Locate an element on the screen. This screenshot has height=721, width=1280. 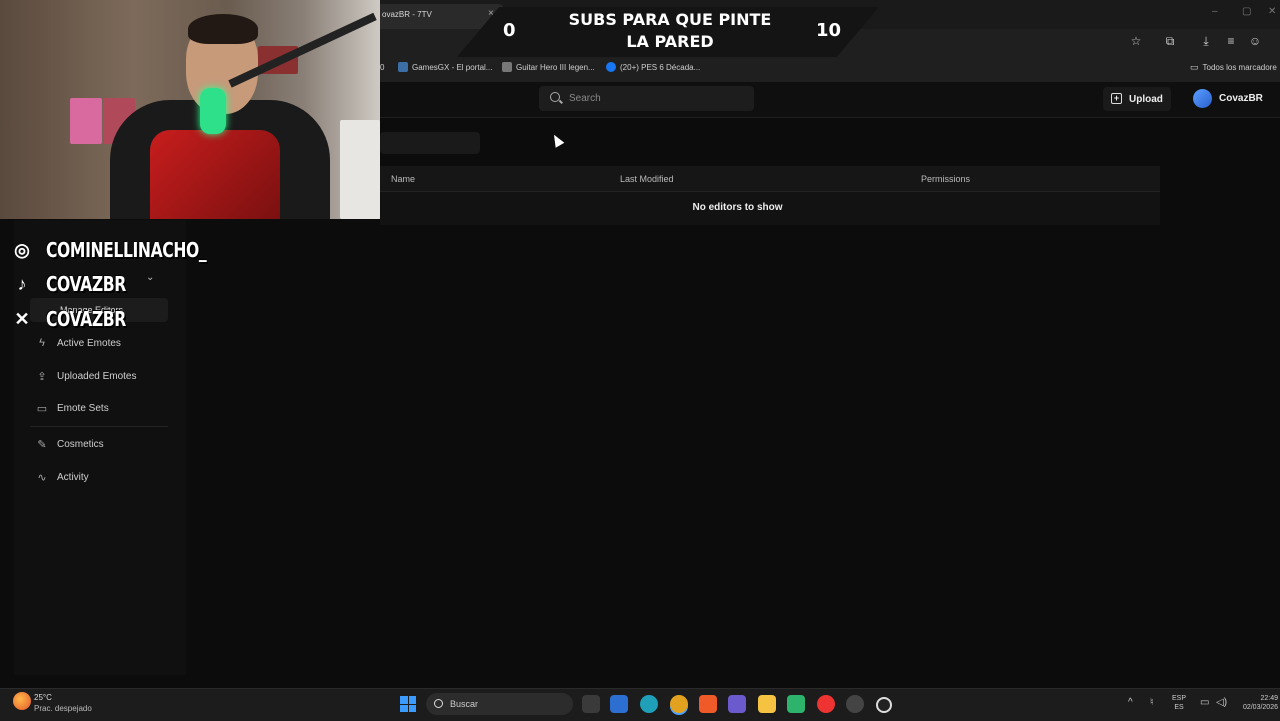
activity-icon: ∿ is located at coordinates (42, 477).